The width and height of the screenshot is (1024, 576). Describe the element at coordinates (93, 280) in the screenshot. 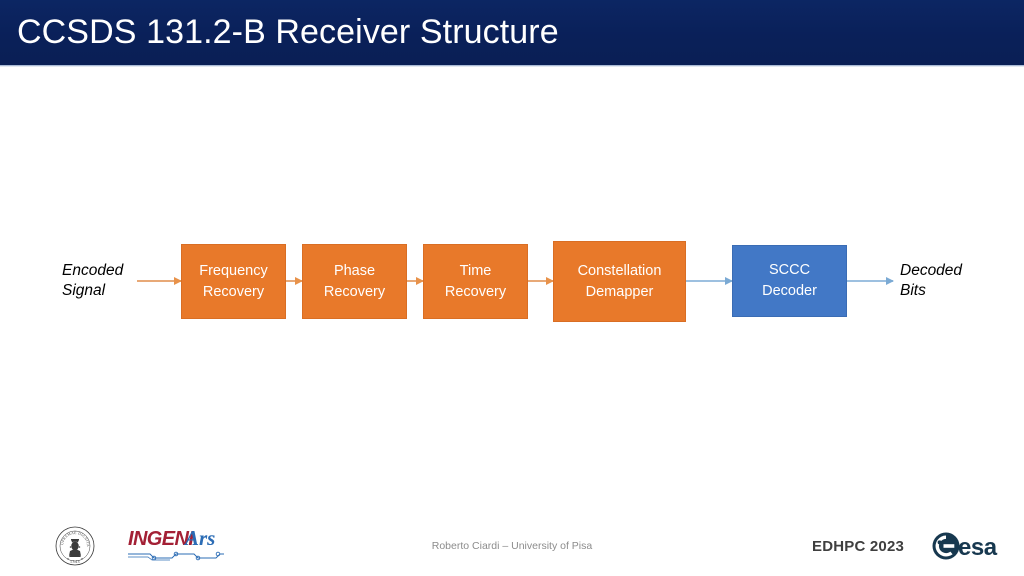

I see `input-signal-label: Encoded Signal` at that location.